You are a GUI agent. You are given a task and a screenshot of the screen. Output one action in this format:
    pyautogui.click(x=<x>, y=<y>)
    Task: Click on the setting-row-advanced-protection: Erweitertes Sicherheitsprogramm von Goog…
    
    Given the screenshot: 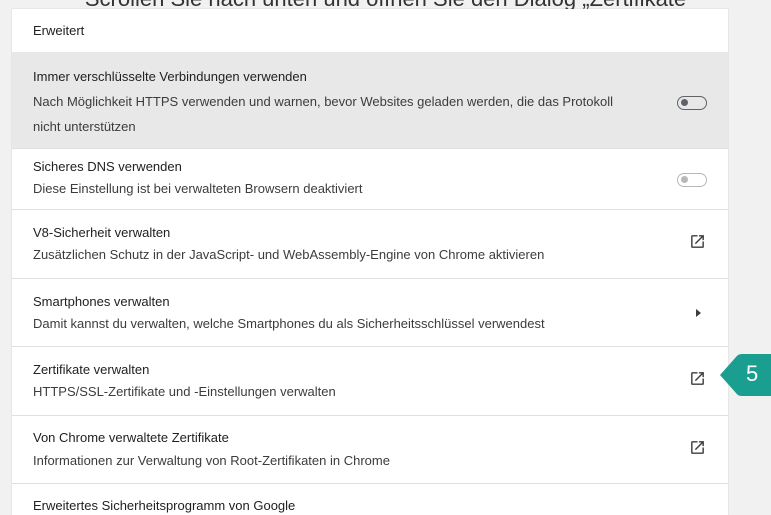 What is the action you would take?
    pyautogui.click(x=370, y=499)
    